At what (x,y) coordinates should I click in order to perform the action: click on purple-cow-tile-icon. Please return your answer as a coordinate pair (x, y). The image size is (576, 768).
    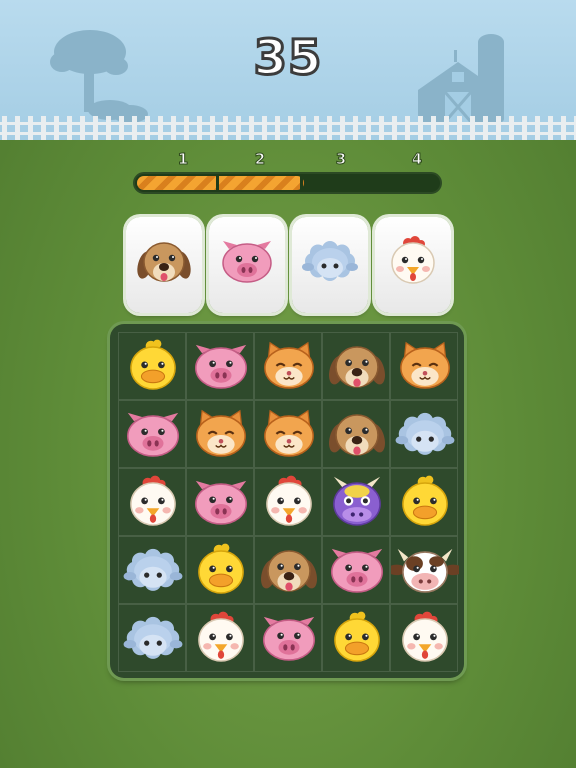
    Looking at the image, I should click on (357, 501).